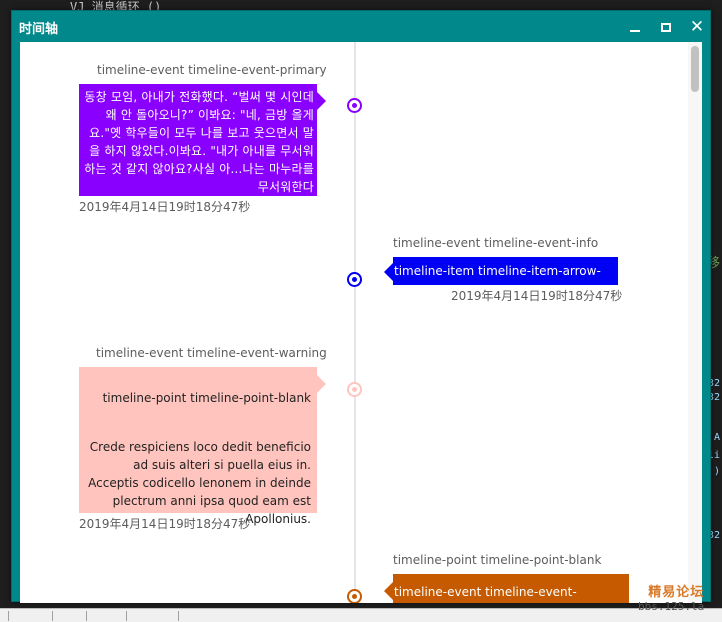 This screenshot has height=622, width=722. Describe the element at coordinates (716, 437) in the screenshot. I see `background-right-glyph: A` at that location.